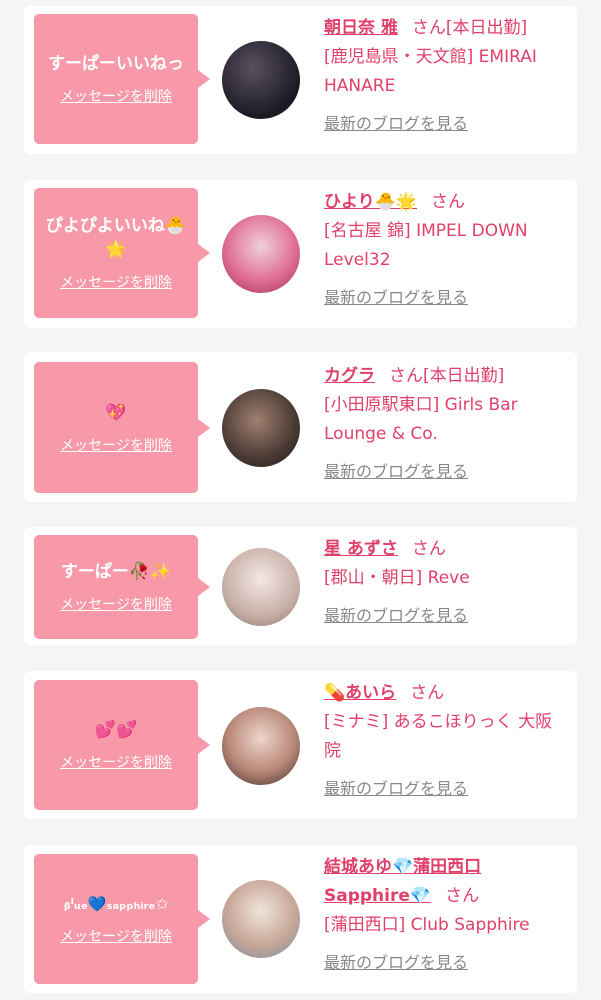 Image resolution: width=601 pixels, height=1000 pixels. What do you see at coordinates (122, 919) in the screenshot?
I see `message-bubble: ᵦˡᵤₑ💙ₛₐₚₚₕᵢᵣₑ✩ メッセージを削除` at bounding box center [122, 919].